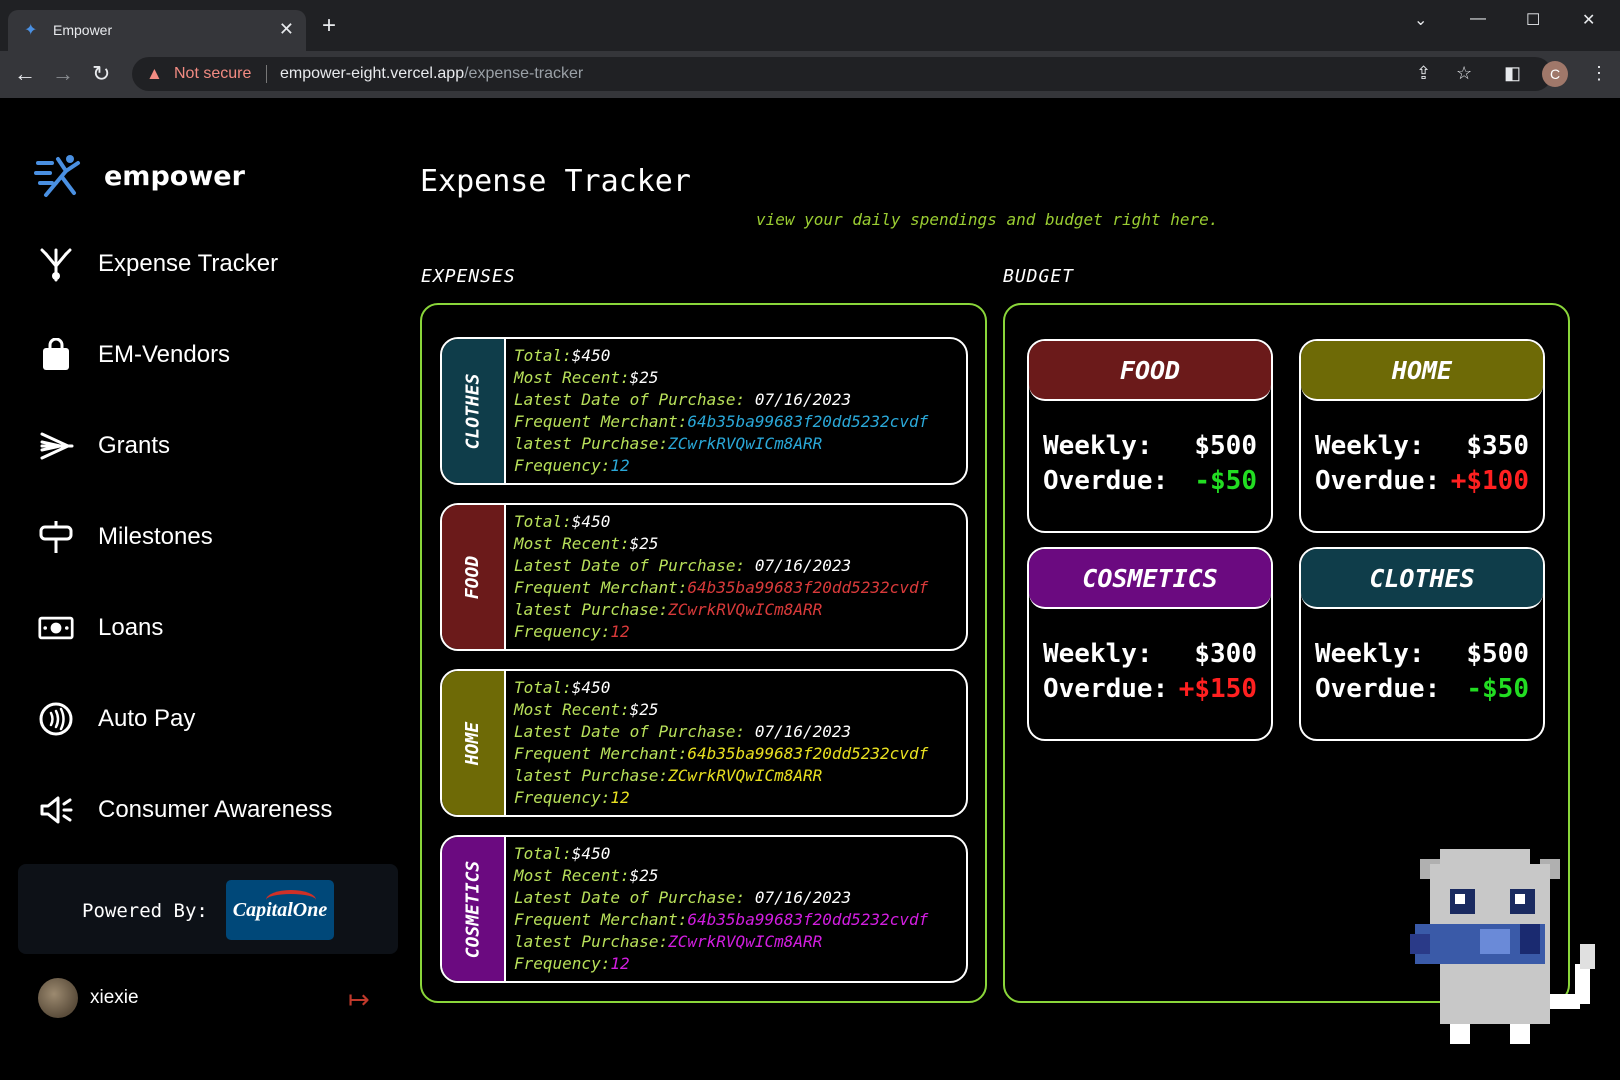  What do you see at coordinates (1502, 946) in the screenshot?
I see `pixel-cat-mascot-icon` at bounding box center [1502, 946].